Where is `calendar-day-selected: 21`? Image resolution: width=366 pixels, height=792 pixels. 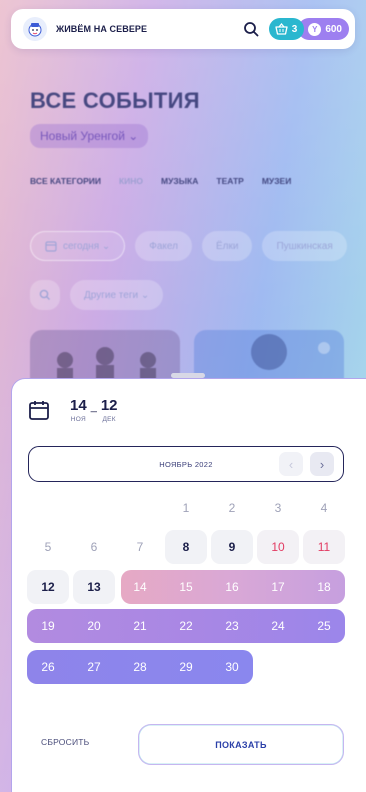 calendar-day-selected: 21 is located at coordinates (140, 626).